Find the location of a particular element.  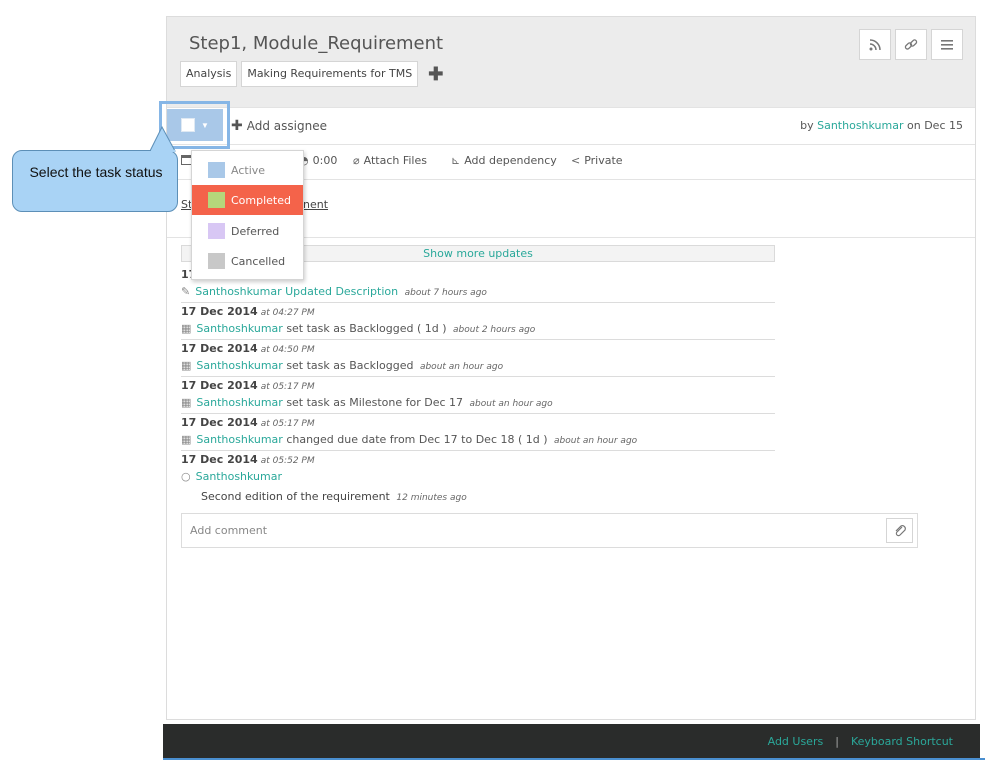

add-users-link: Add Users is located at coordinates (796, 741).